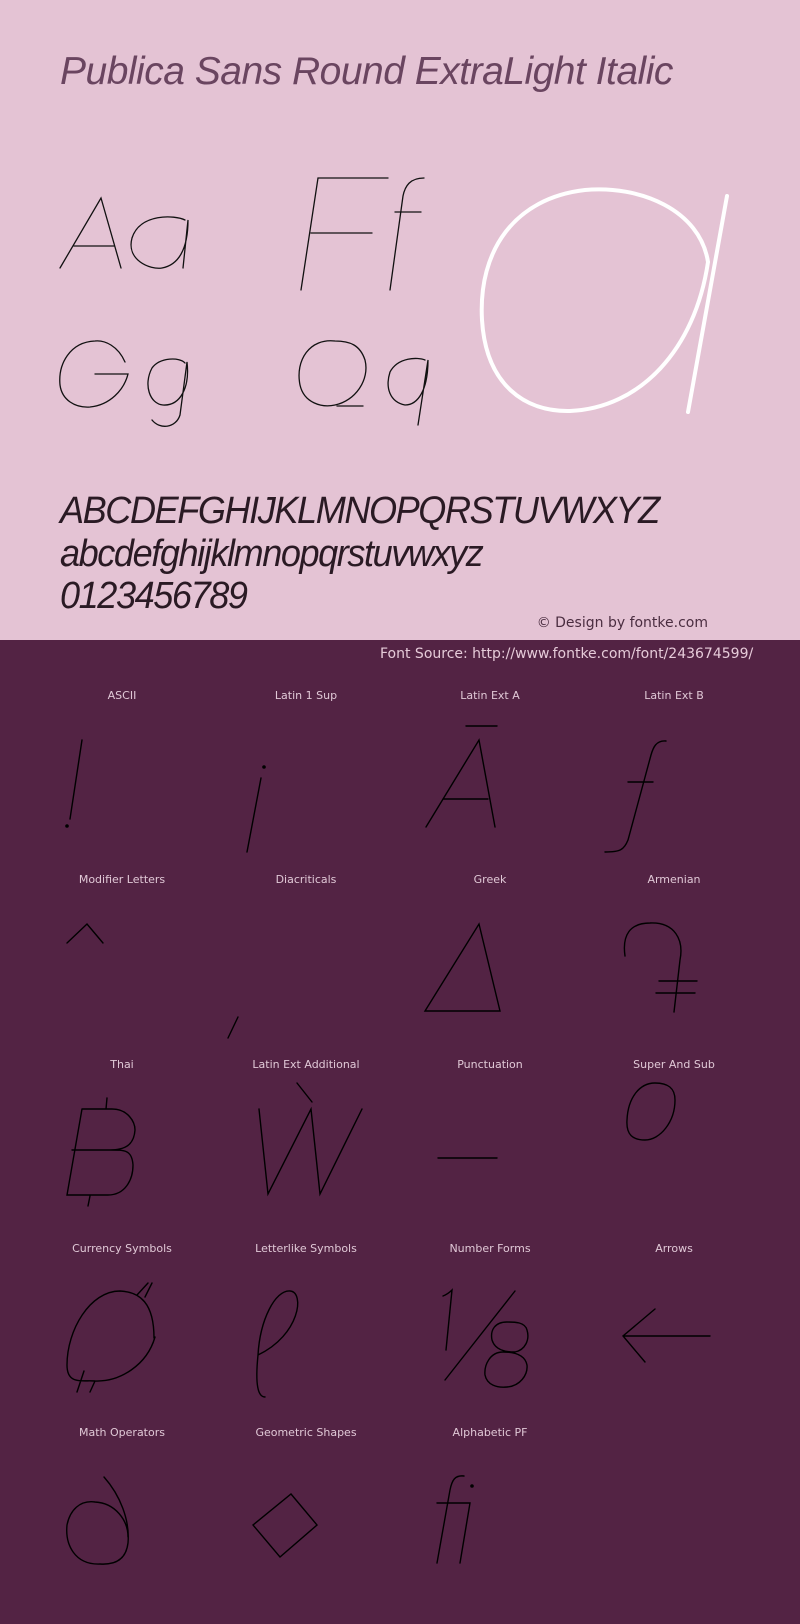  I want to click on glyph-delta, so click(462, 967).